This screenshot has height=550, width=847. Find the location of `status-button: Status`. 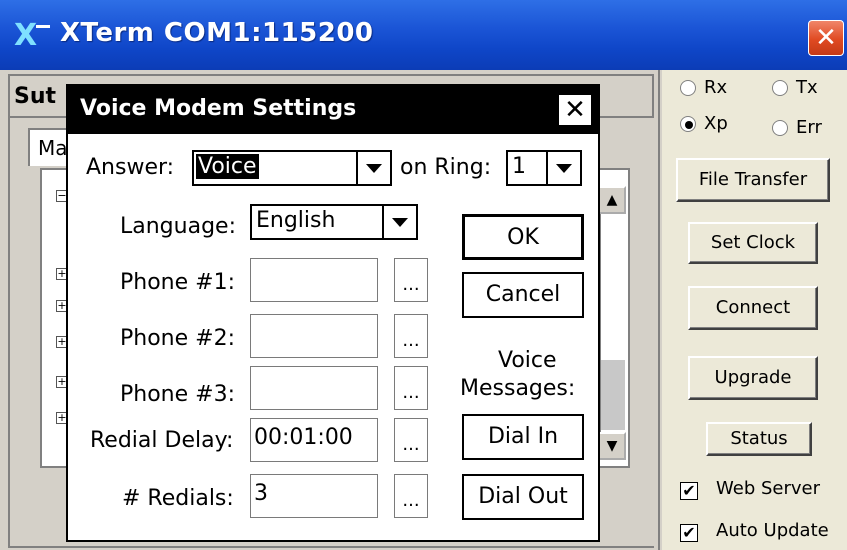

status-button: Status is located at coordinates (759, 439).